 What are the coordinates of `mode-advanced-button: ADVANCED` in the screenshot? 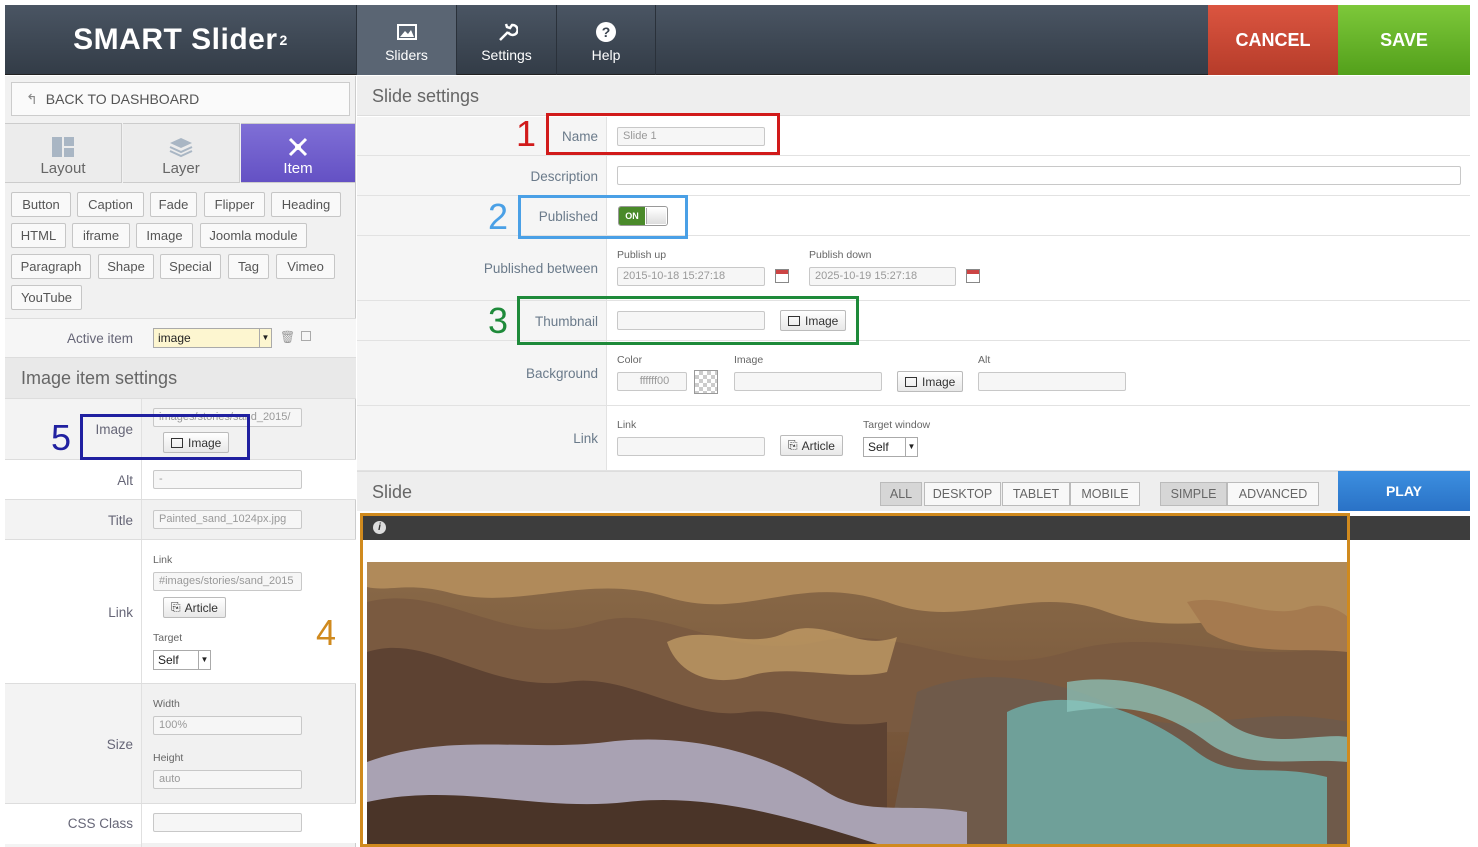 It's located at (1273, 494).